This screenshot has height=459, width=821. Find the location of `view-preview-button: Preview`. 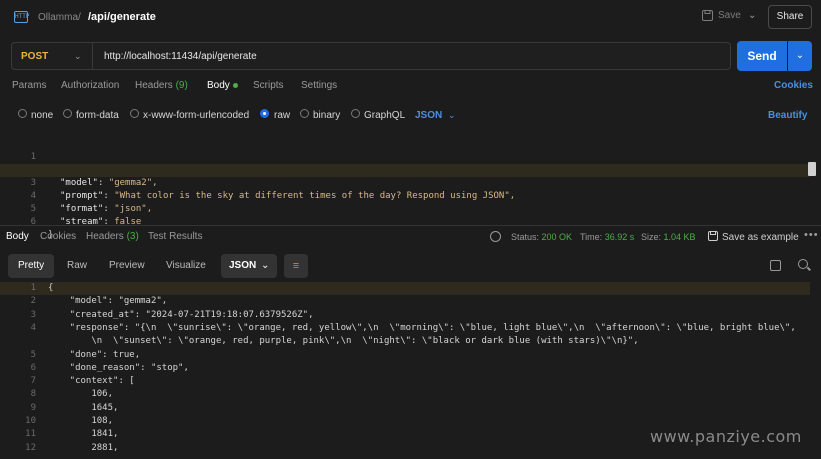

view-preview-button: Preview is located at coordinates (127, 266).